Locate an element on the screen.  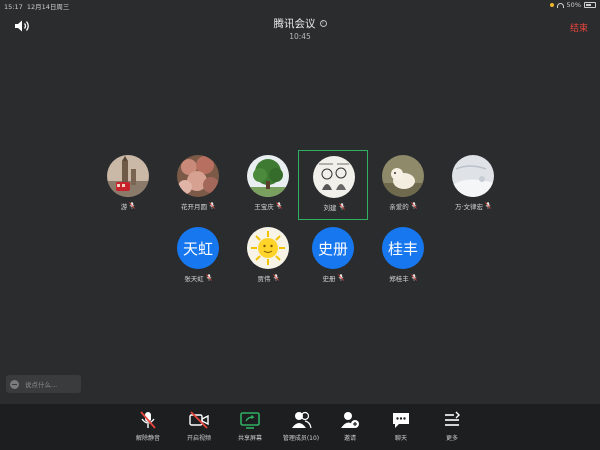
speaker-icon is located at coordinates (23, 25).